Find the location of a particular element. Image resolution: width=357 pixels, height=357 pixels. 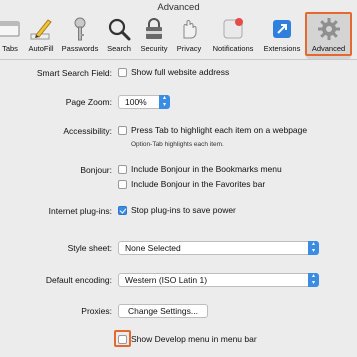

style-sheet-value: None Selected is located at coordinates (153, 248).